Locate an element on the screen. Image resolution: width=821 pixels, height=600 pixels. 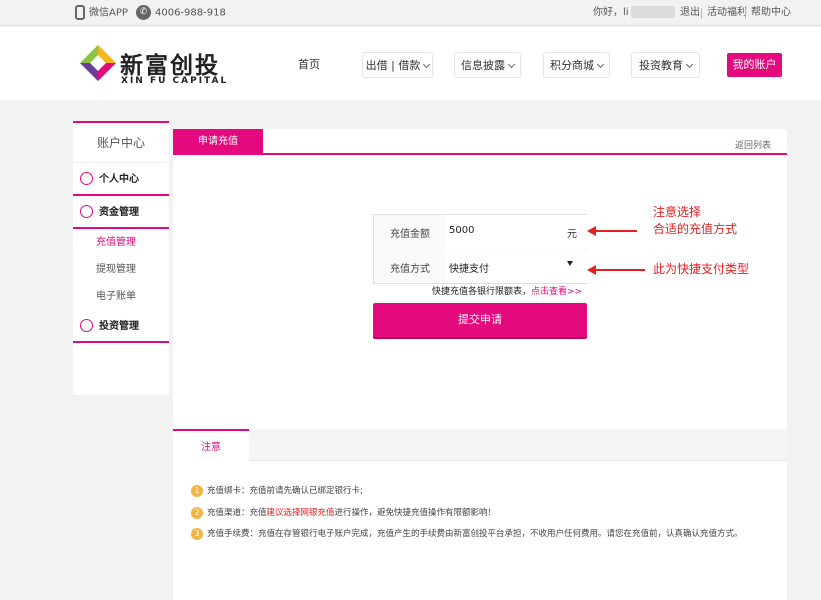
method-value: 快捷支付 is located at coordinates (469, 269).